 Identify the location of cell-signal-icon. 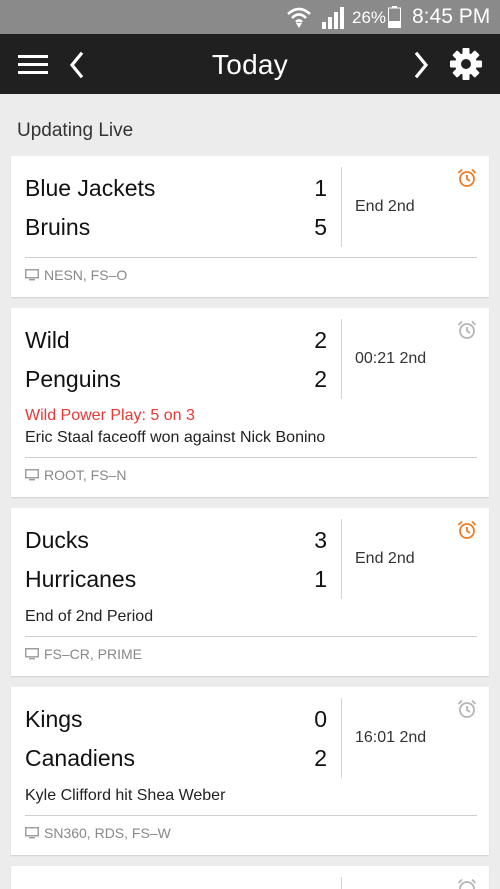
(333, 18).